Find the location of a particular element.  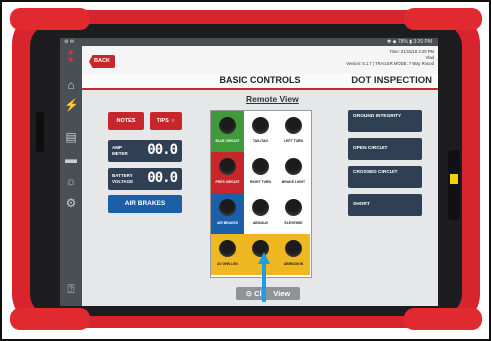

remote-circuit-cell: BRAKE LIGHT is located at coordinates (293, 172).